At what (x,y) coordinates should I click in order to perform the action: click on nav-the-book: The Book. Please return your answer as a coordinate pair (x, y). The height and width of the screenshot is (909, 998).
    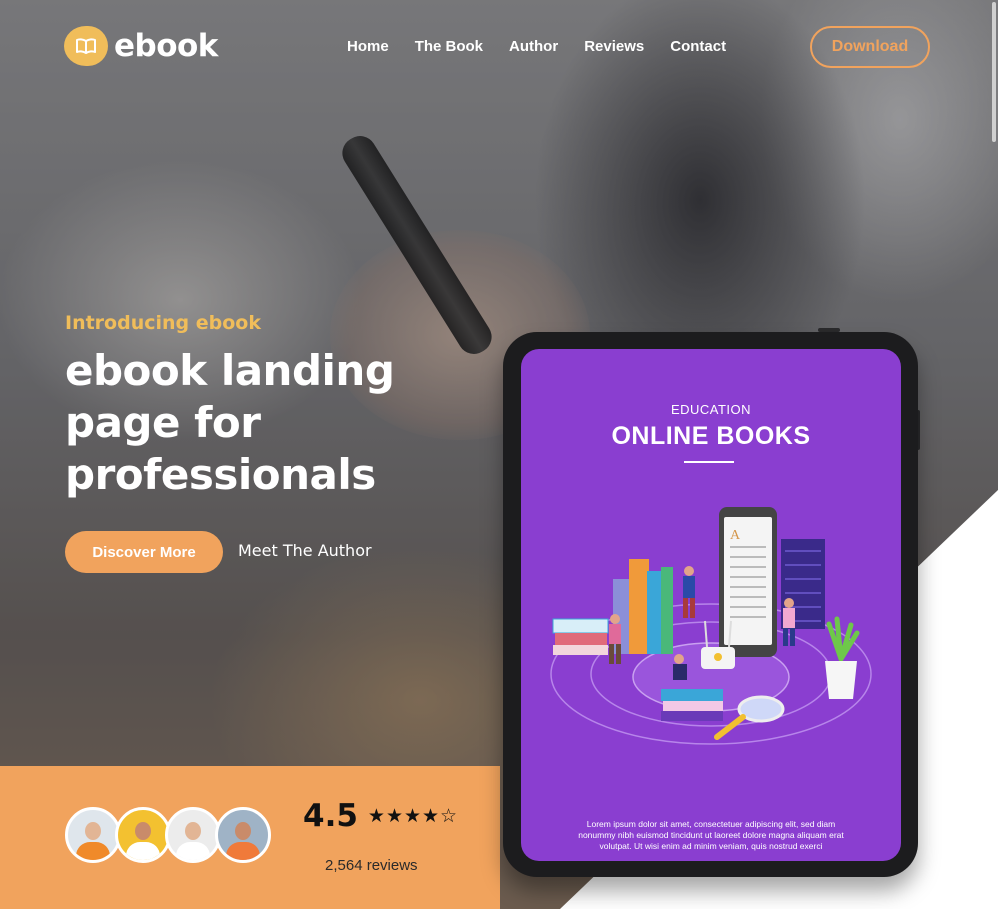
    Looking at the image, I should click on (449, 46).